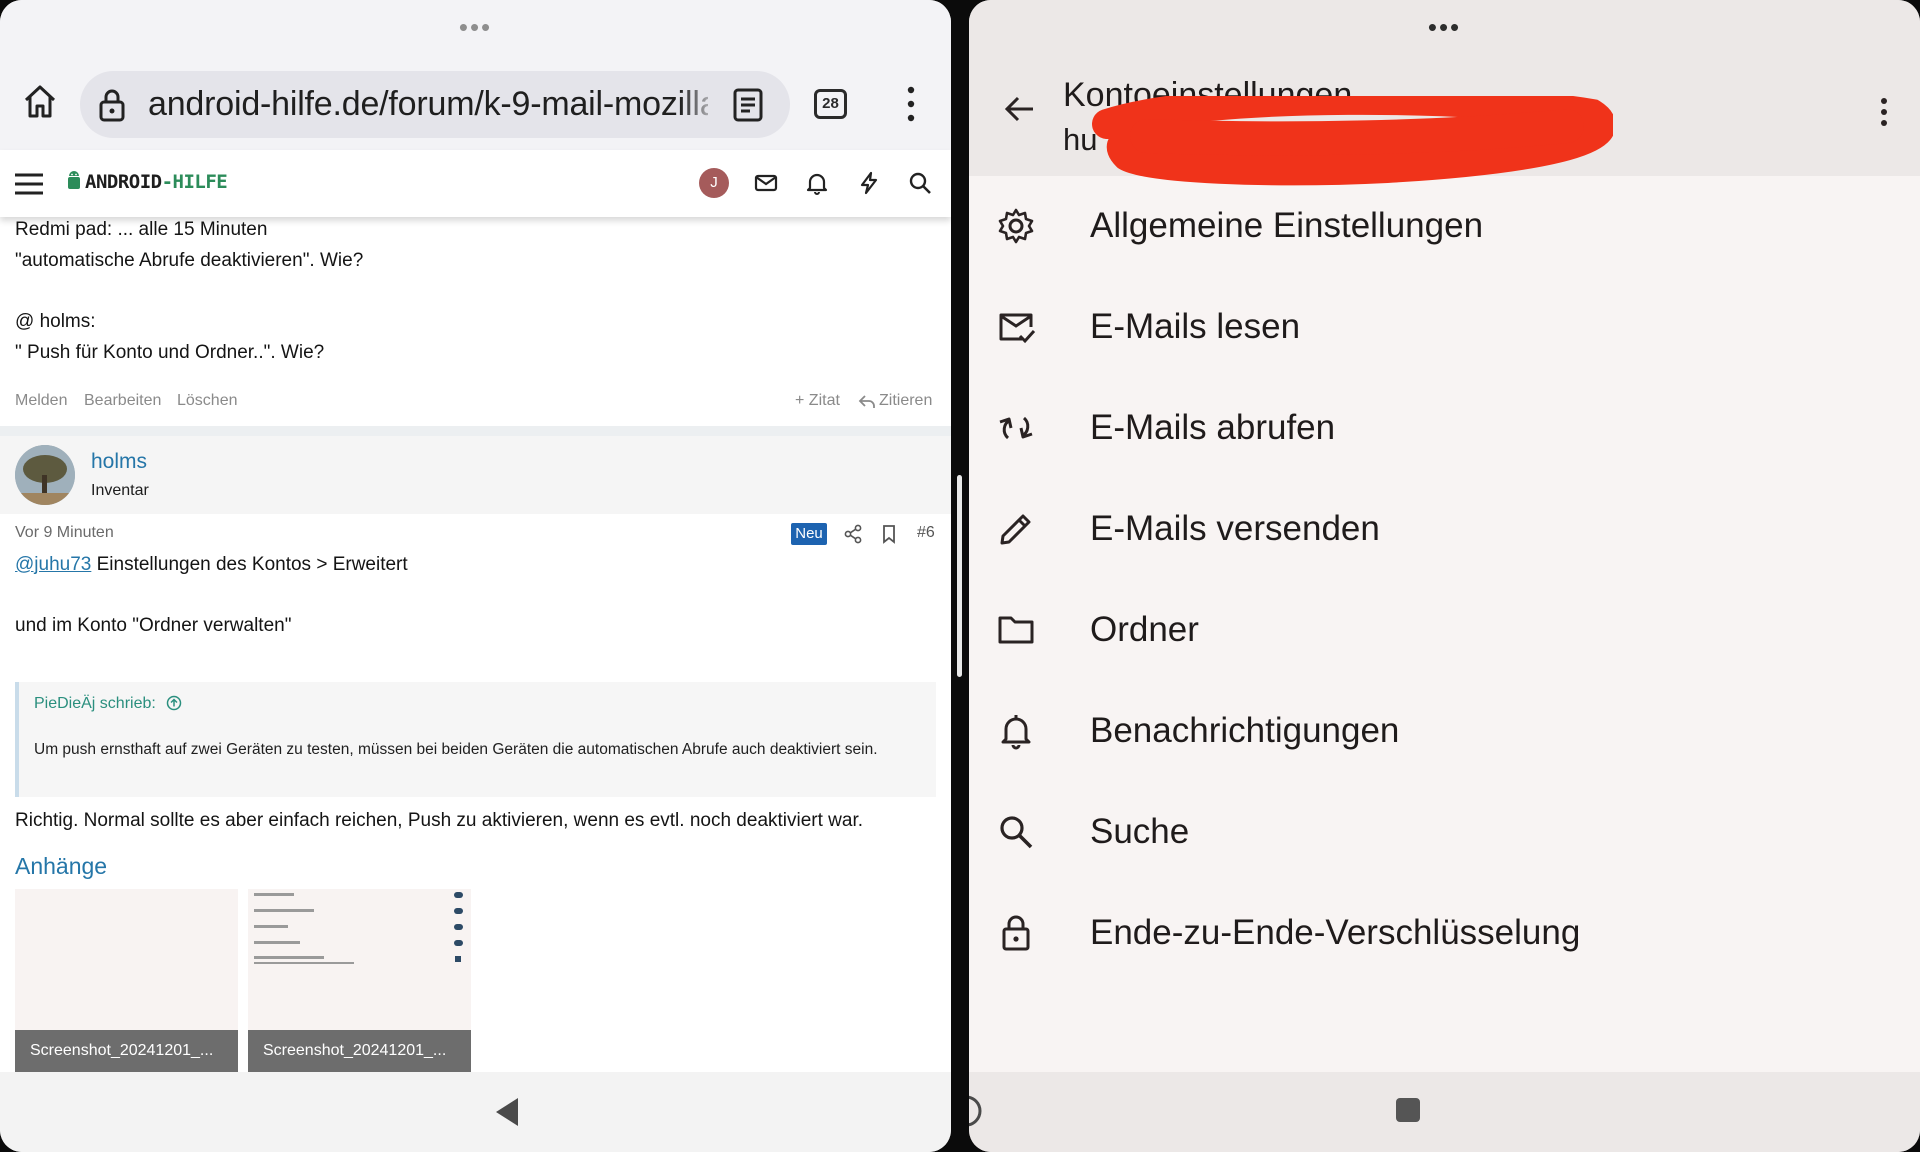 This screenshot has width=1920, height=1152. Describe the element at coordinates (153, 625) in the screenshot. I see `post-body-line: und im Konto "Ordner verwalten"` at that location.